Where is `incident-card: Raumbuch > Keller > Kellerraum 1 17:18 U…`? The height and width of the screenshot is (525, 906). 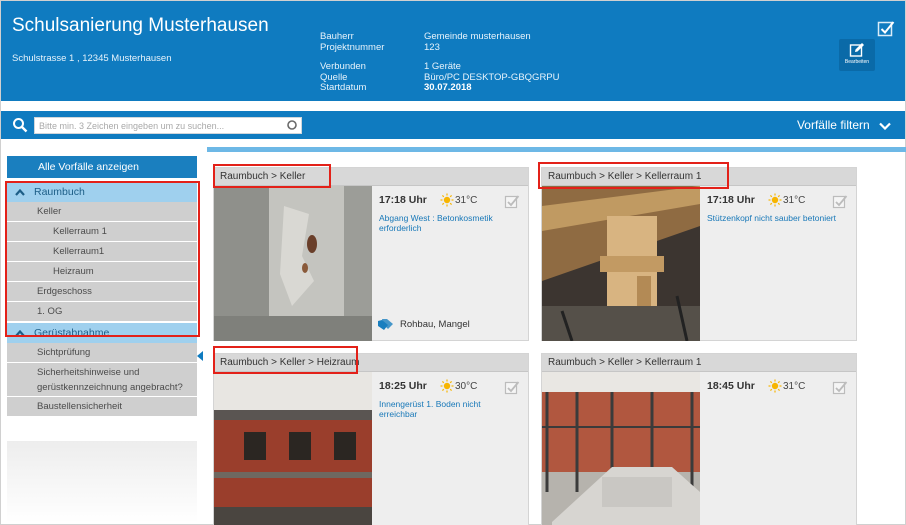
incident-card: Raumbuch > Keller > Kellerraum 1 17:18 U… is located at coordinates (699, 254).